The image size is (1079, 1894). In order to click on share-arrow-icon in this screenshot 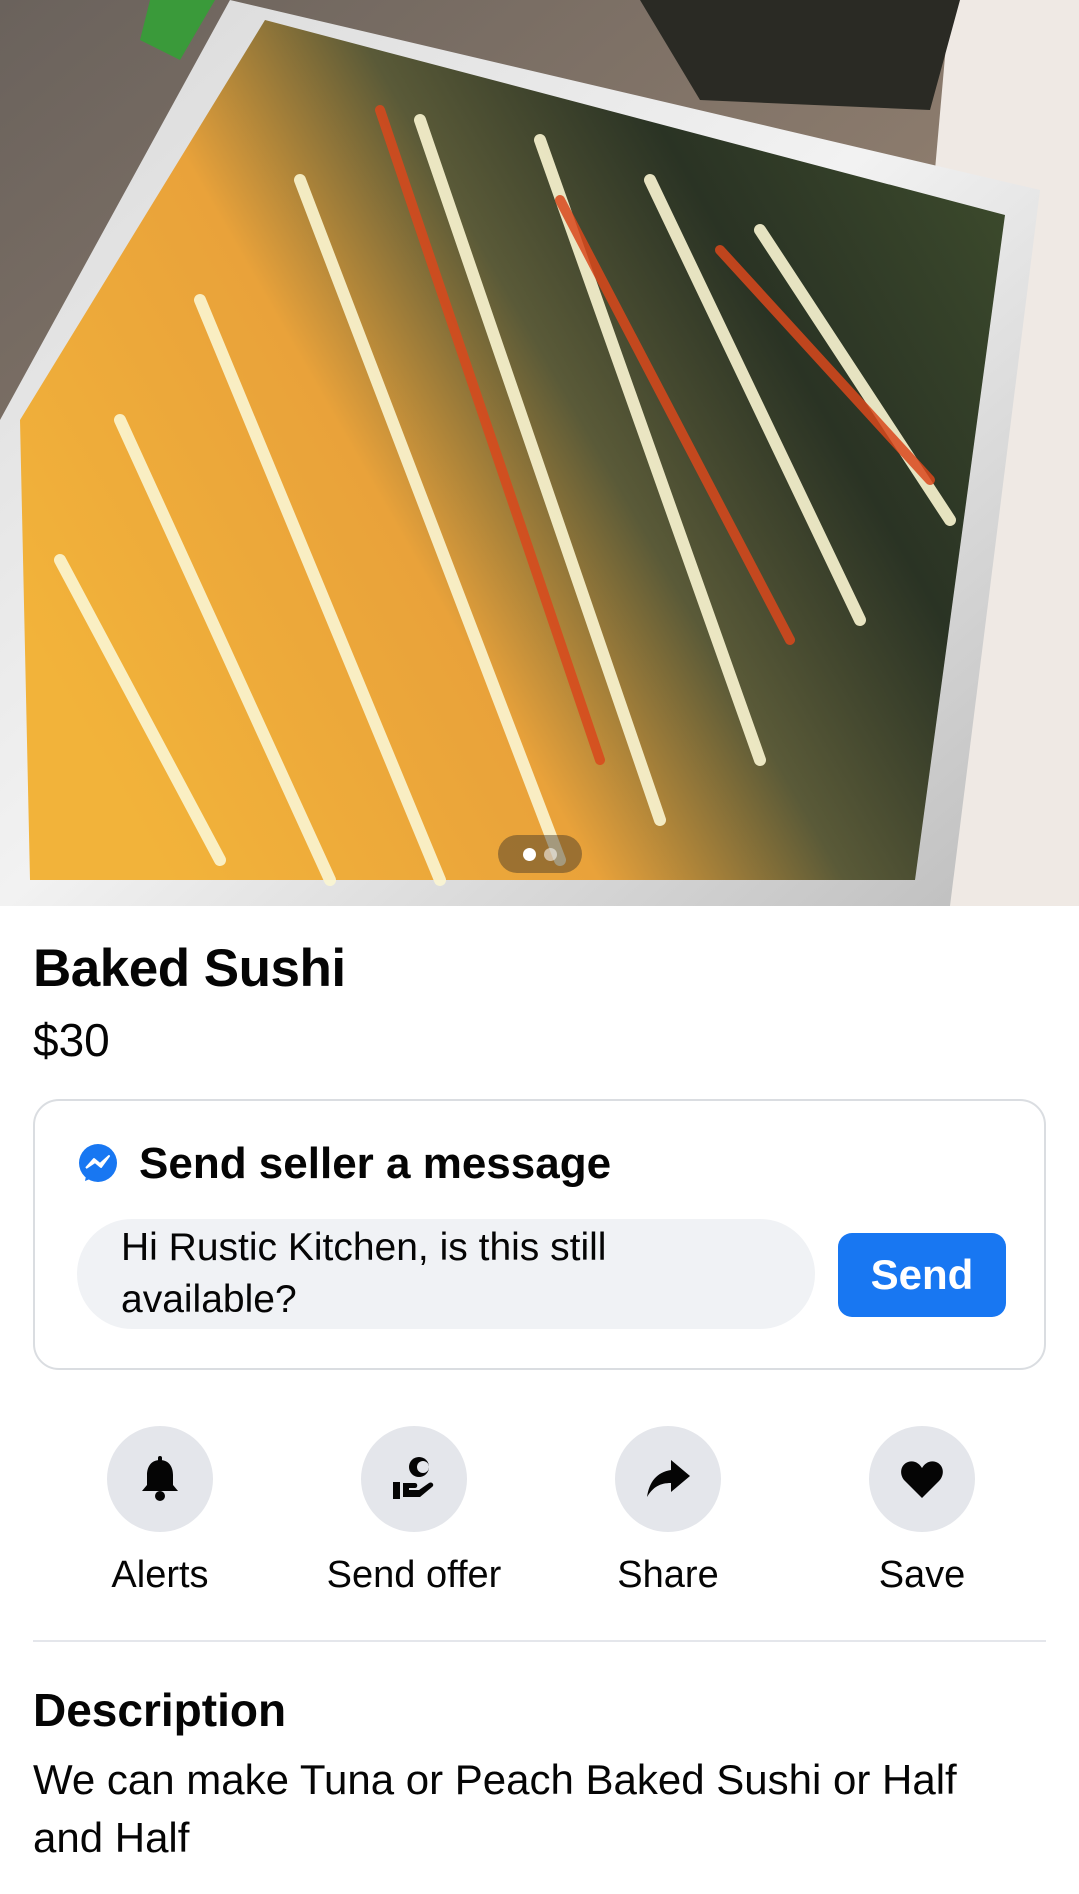, I will do `click(668, 1478)`.